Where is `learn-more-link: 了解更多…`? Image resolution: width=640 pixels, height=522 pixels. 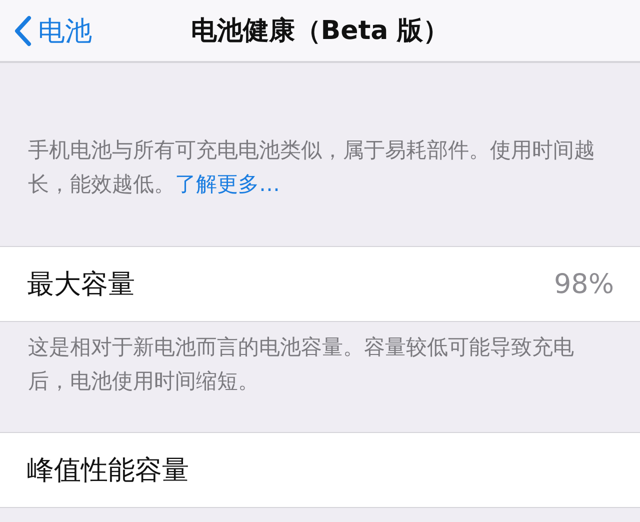
learn-more-link: 了解更多… is located at coordinates (227, 184).